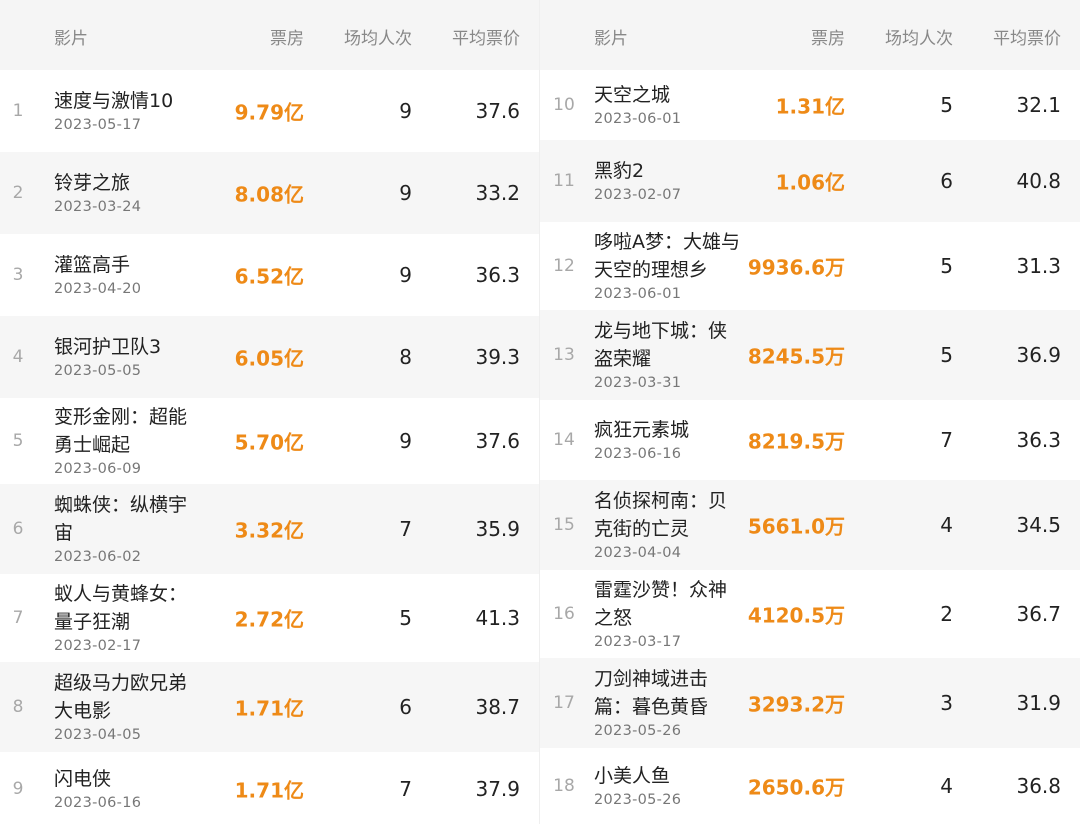 The width and height of the screenshot is (1080, 824). I want to click on film-cell: 铃芽之旅 2023-03-24, so click(129, 193).